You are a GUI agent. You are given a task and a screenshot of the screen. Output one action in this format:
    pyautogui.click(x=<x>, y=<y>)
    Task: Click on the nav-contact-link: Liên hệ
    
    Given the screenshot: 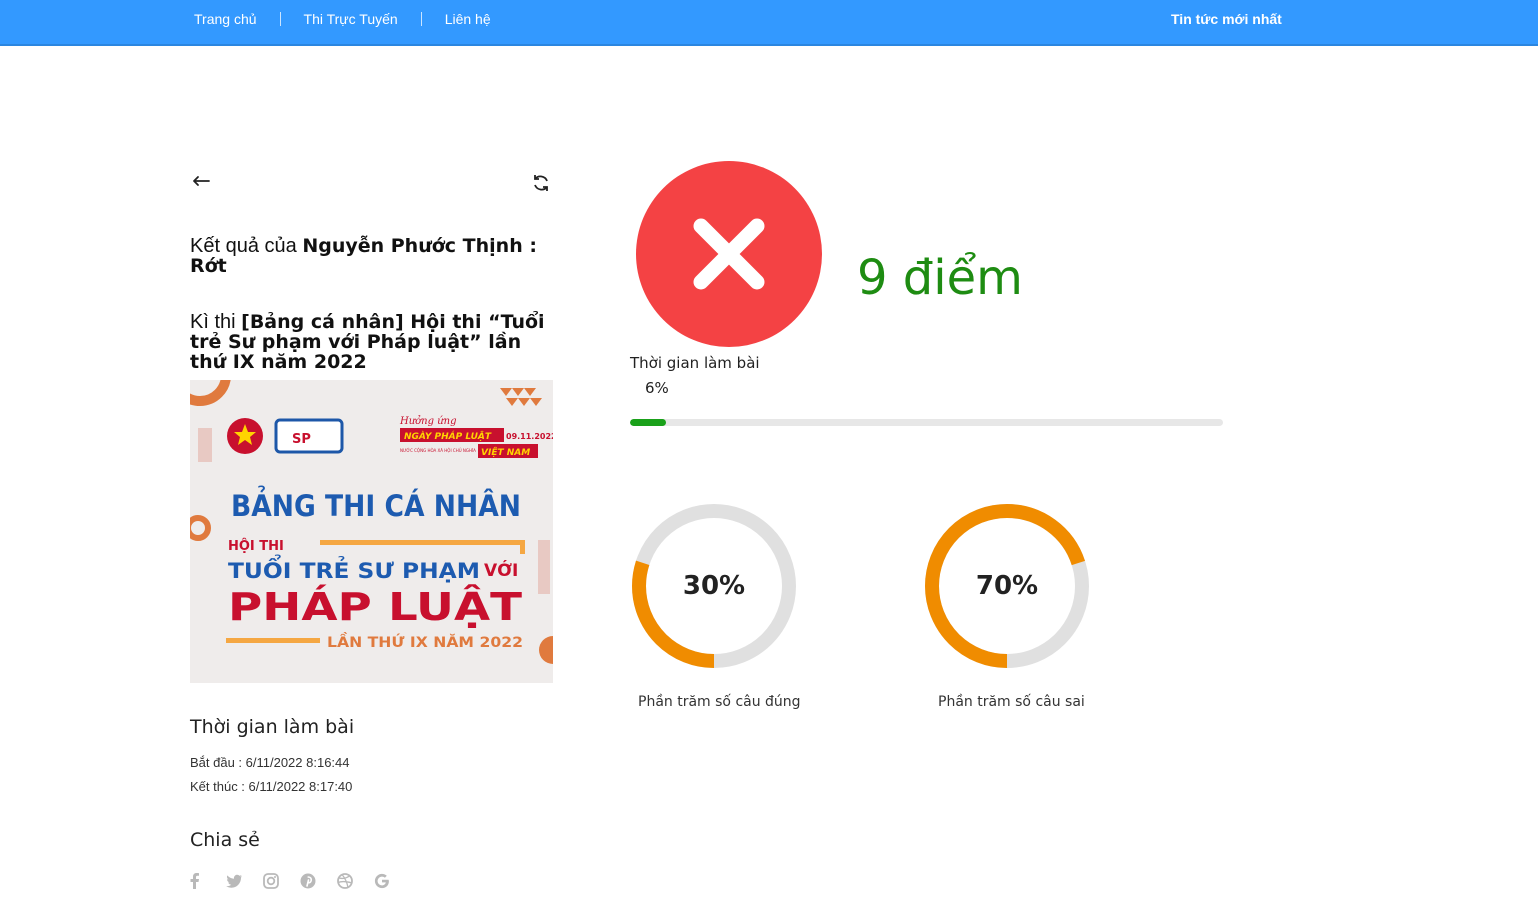 What is the action you would take?
    pyautogui.click(x=468, y=19)
    